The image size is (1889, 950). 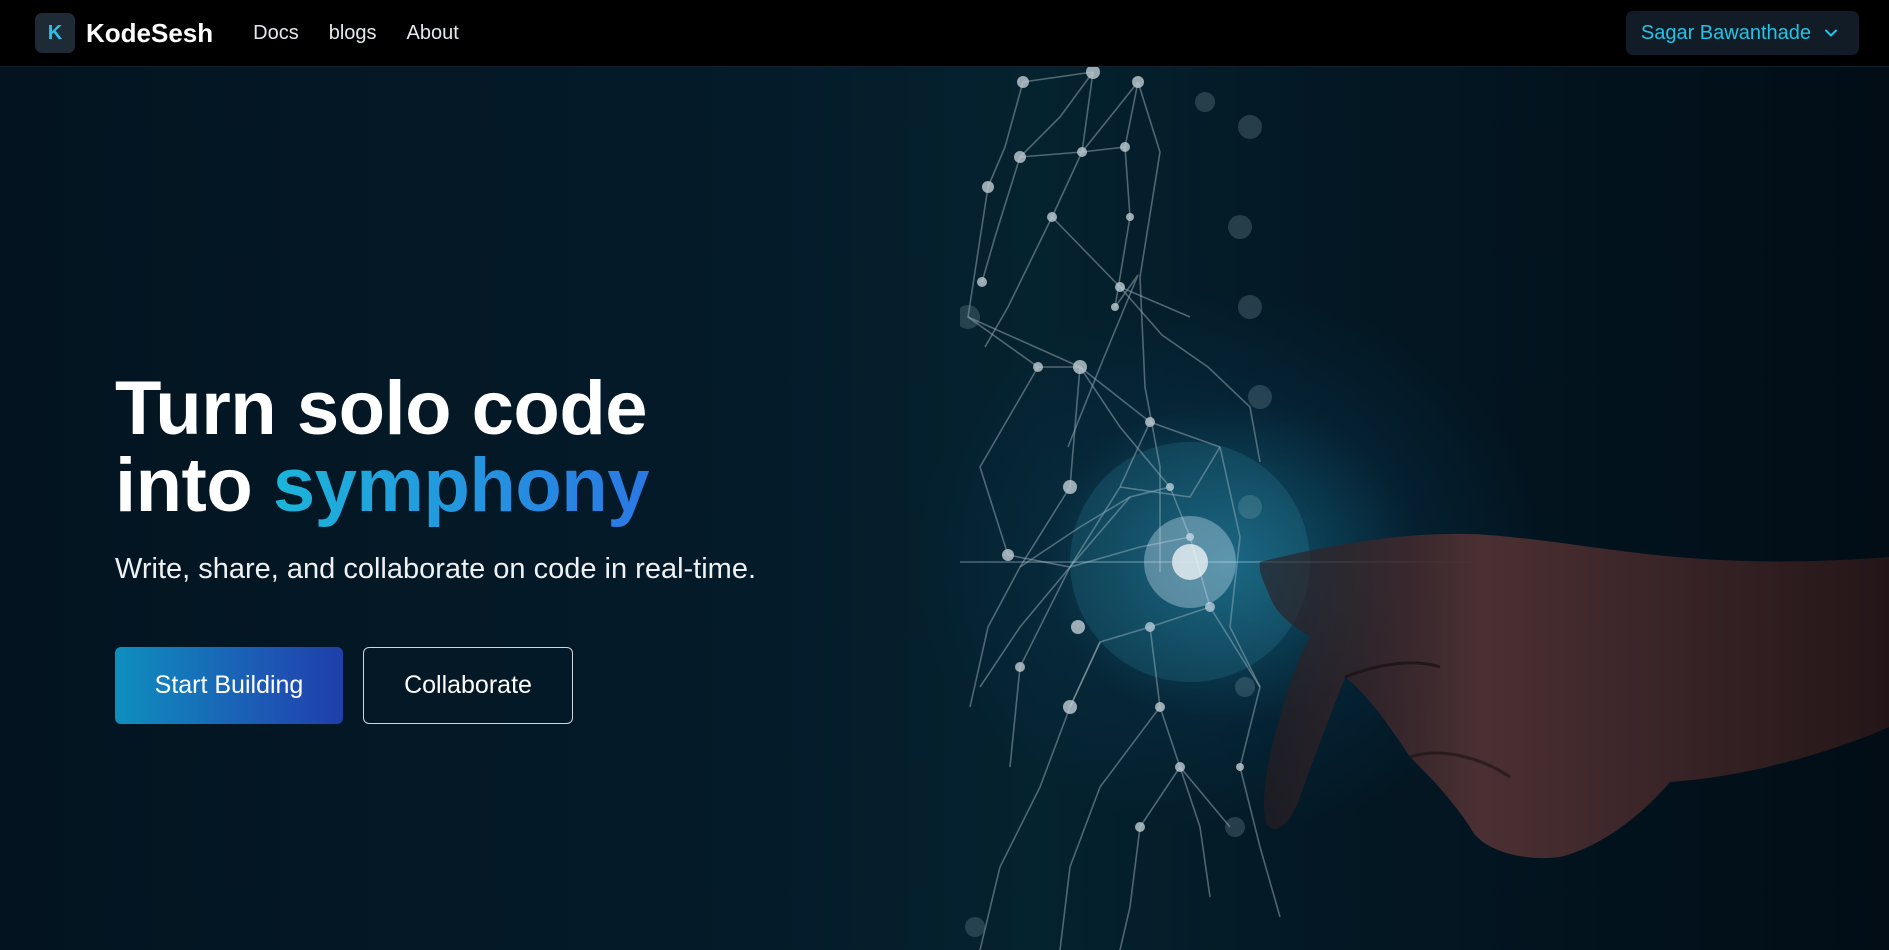 I want to click on chevron-down-icon, so click(x=1831, y=33).